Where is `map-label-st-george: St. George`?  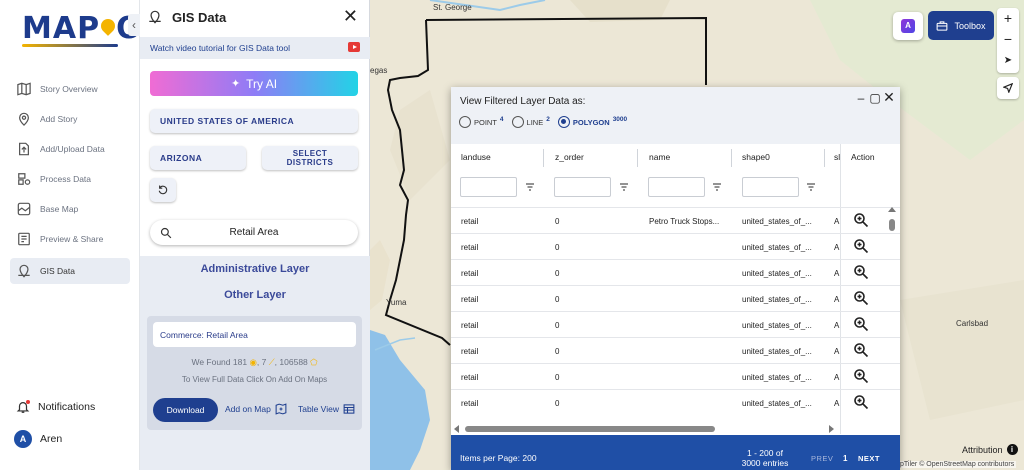 map-label-st-george: St. George is located at coordinates (452, 7).